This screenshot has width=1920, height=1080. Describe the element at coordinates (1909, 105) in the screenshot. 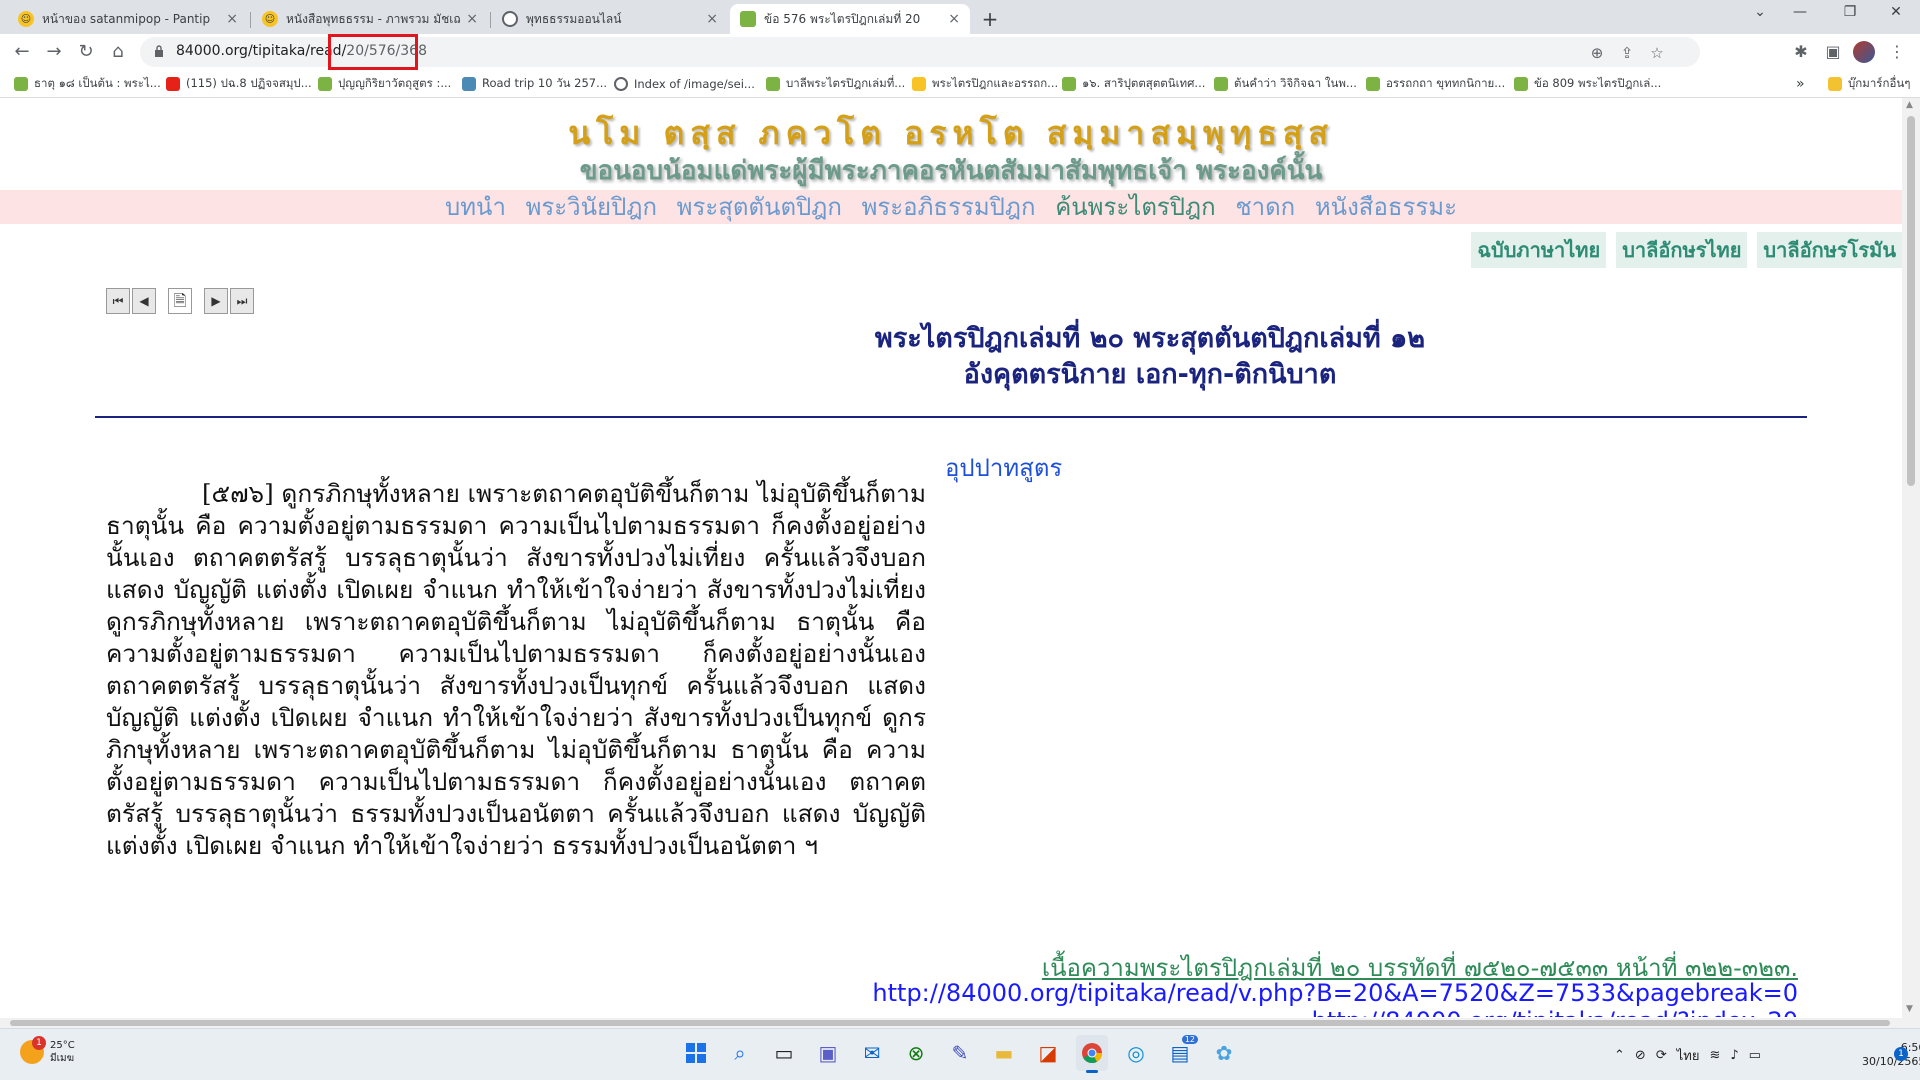

I see `scroll-up-icon: ▲` at that location.